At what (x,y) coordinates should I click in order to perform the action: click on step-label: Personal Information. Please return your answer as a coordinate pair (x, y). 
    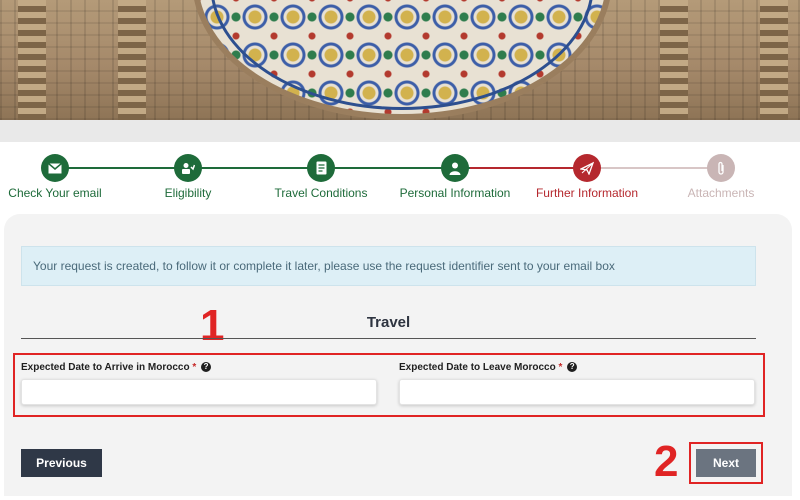
    Looking at the image, I should click on (455, 193).